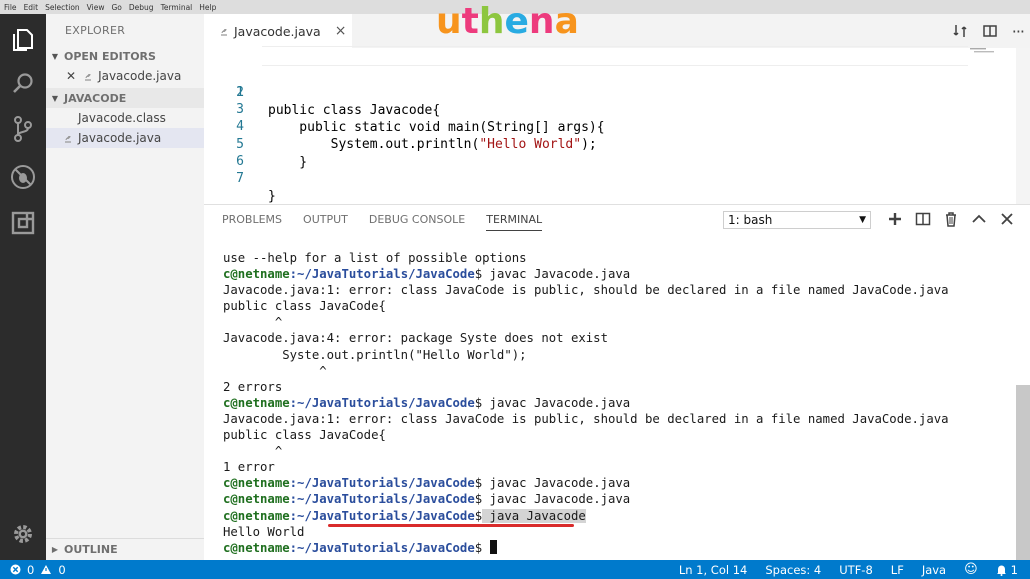 This screenshot has height=579, width=1030. I want to click on cursor-position: Ln 1, Col 14, so click(713, 570).